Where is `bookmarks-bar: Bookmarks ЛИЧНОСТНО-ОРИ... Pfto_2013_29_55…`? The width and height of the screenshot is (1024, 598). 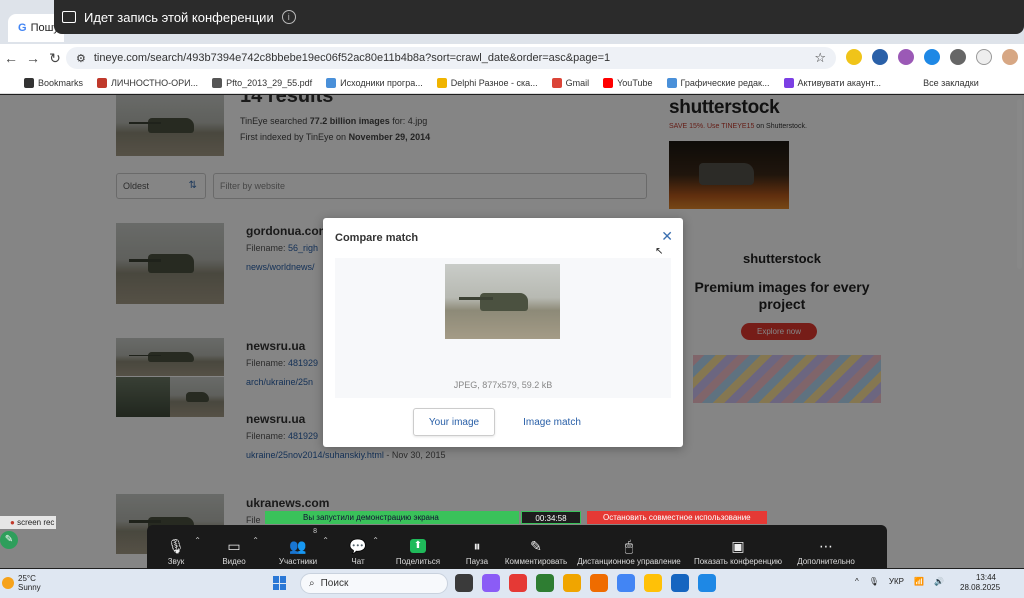 bookmarks-bar: Bookmarks ЛИЧНОСТНО-ОРИ... Pfto_2013_29_55… is located at coordinates (512, 83).